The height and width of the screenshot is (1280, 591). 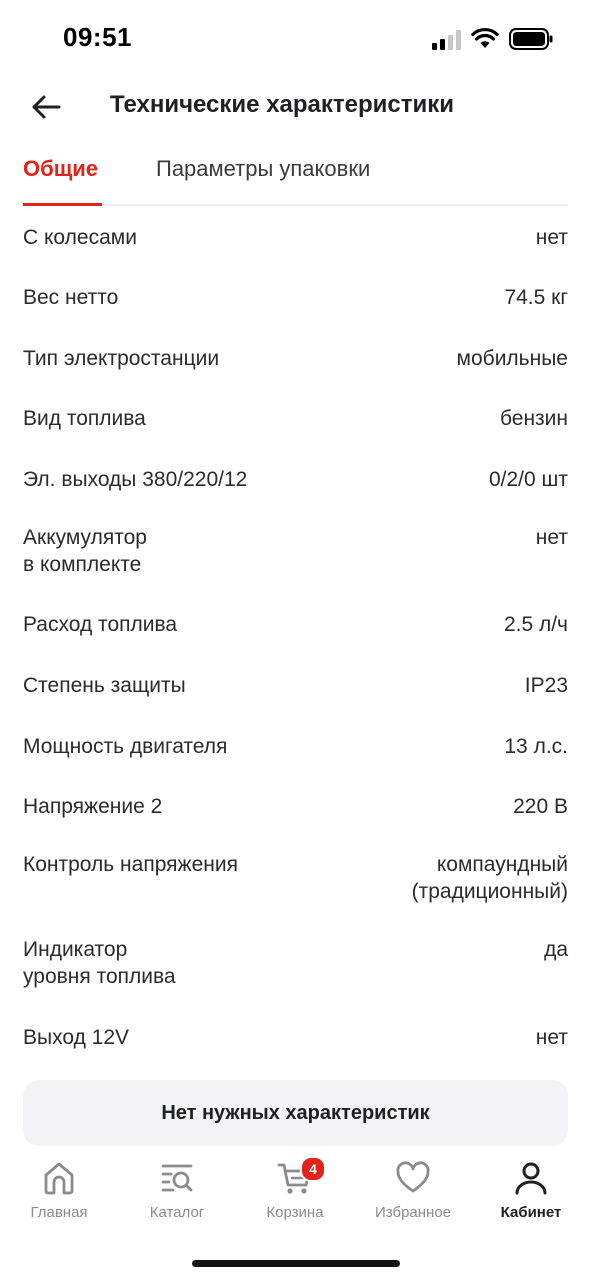 I want to click on spec-label: Вес нетто, so click(x=71, y=297).